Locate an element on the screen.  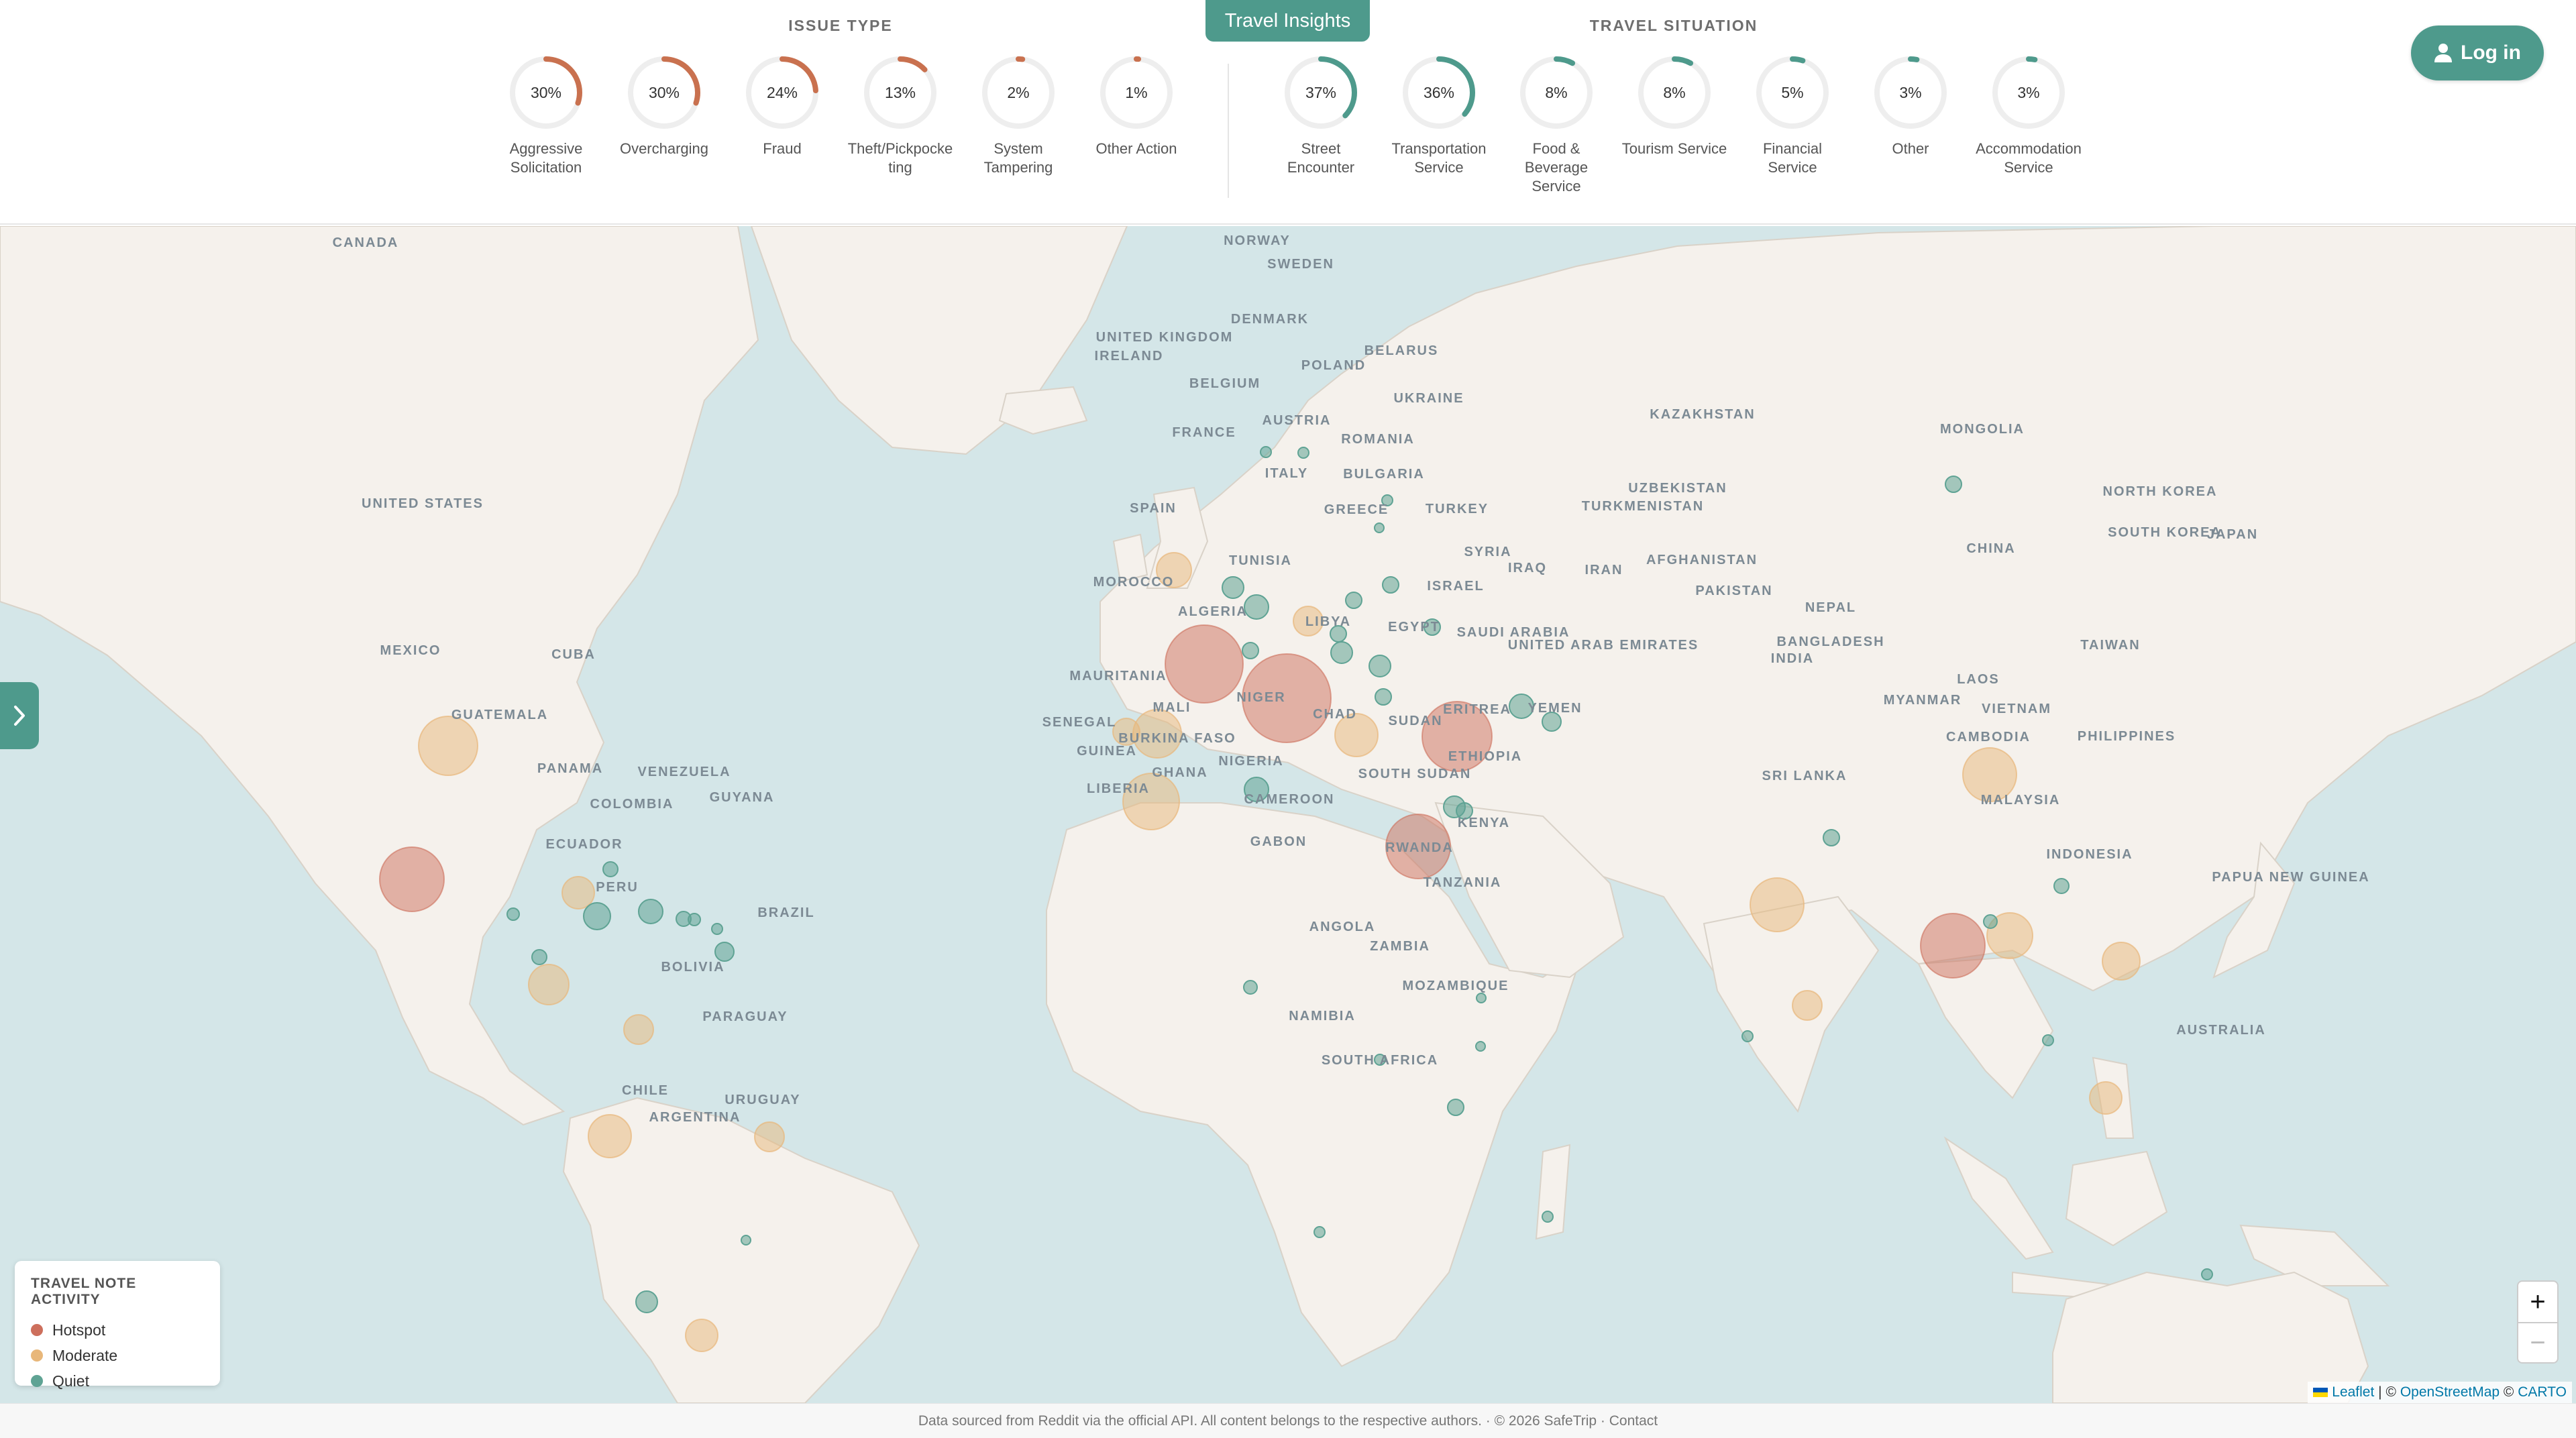
issue-type-label: Fraud is located at coordinates (782, 148).